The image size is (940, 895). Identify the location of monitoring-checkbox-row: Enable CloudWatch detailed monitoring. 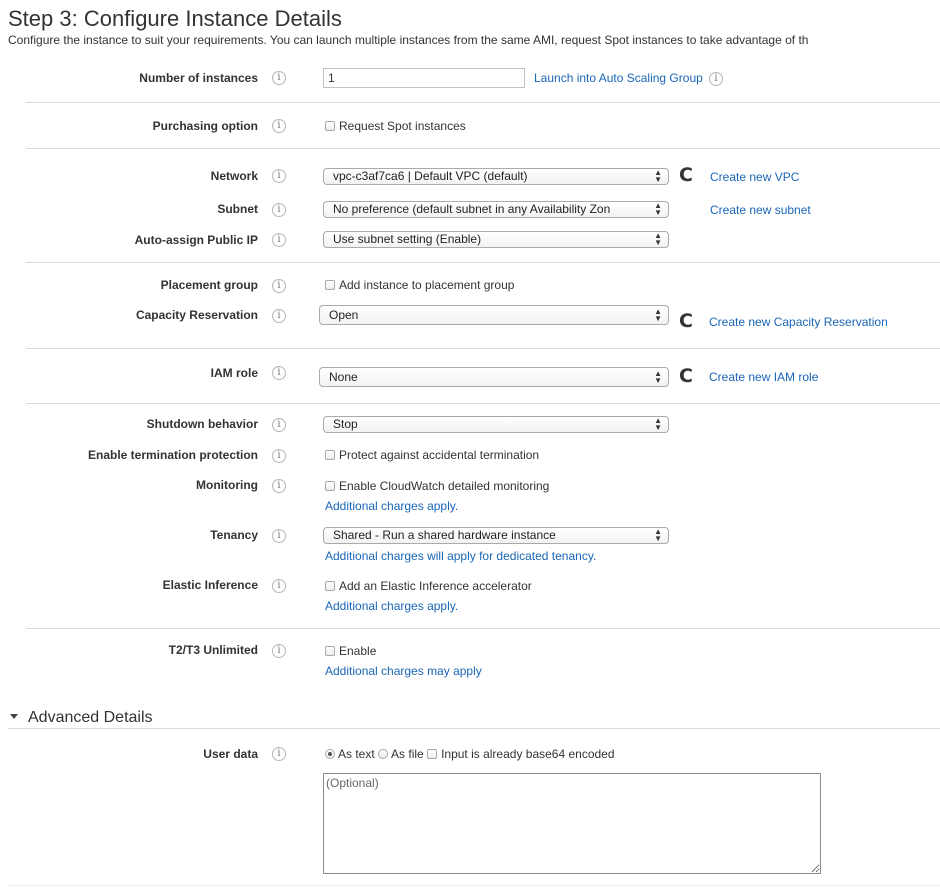
(437, 486).